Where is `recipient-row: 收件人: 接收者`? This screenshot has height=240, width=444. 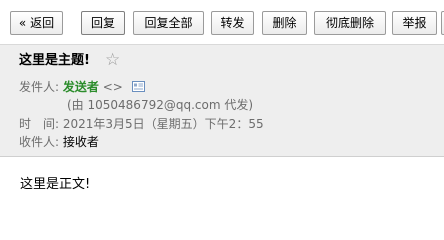 recipient-row: 收件人: 接收者 is located at coordinates (59, 142).